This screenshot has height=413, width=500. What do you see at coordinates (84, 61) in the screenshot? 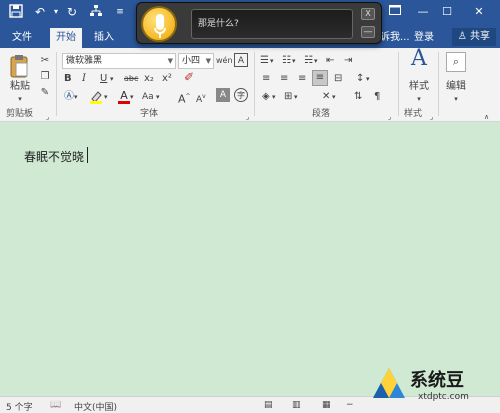
I see `font-name-value: 微软雅黑` at bounding box center [84, 61].